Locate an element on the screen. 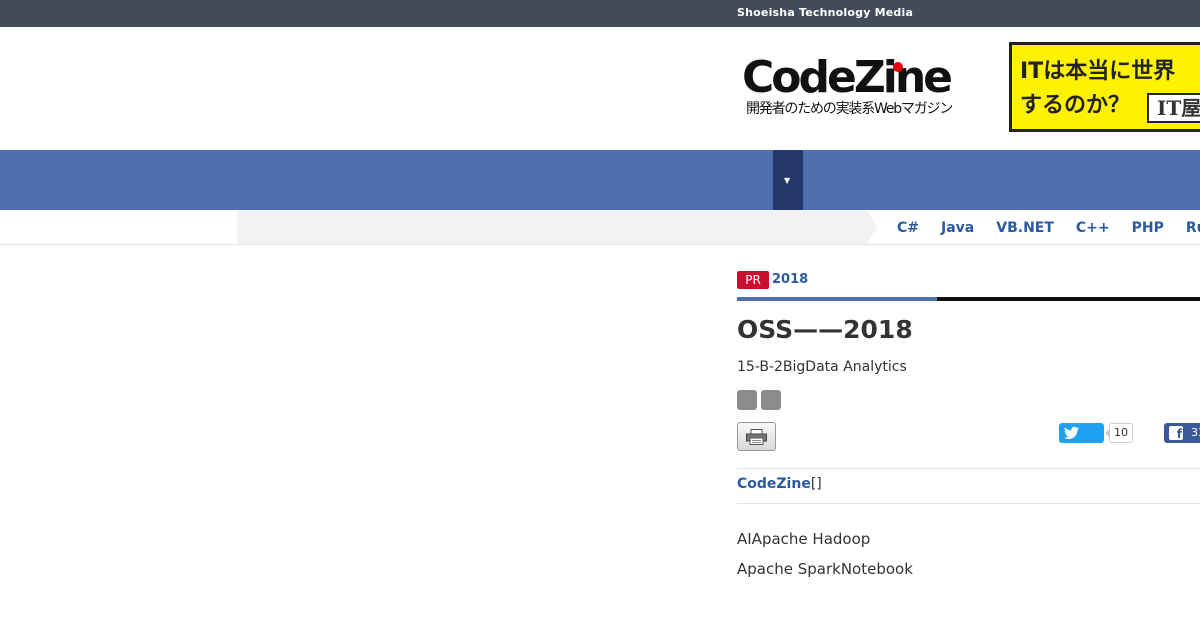 The height and width of the screenshot is (630, 1200). article-source: CodeZine[] is located at coordinates (779, 484).